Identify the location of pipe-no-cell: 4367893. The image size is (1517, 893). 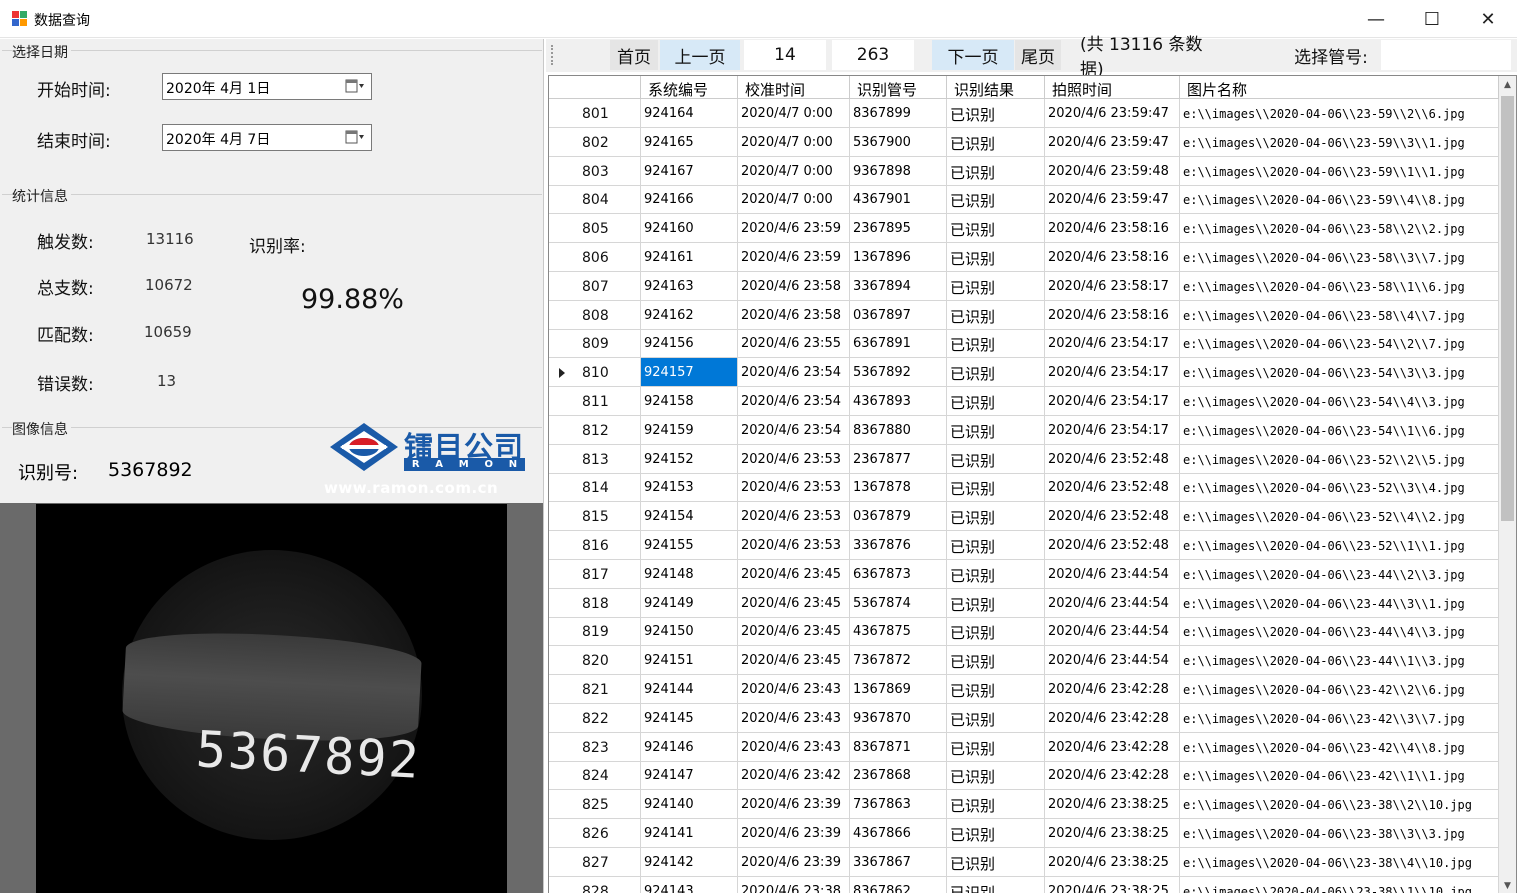
(898, 401).